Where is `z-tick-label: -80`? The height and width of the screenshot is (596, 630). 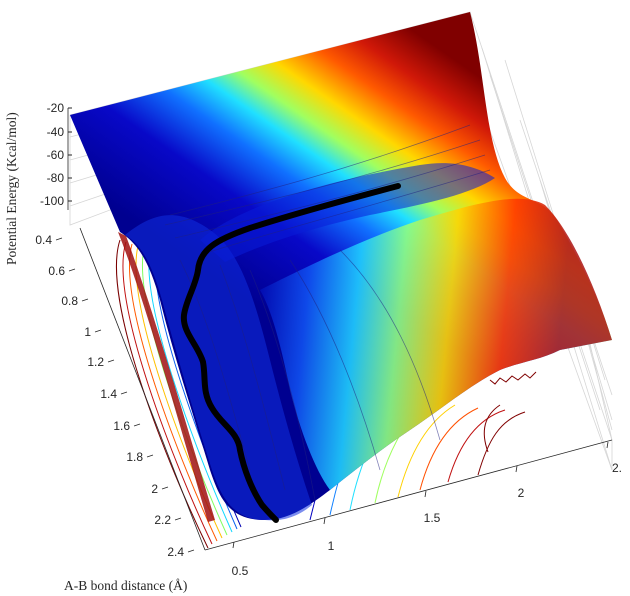
z-tick-label: -80 is located at coordinates (56, 178).